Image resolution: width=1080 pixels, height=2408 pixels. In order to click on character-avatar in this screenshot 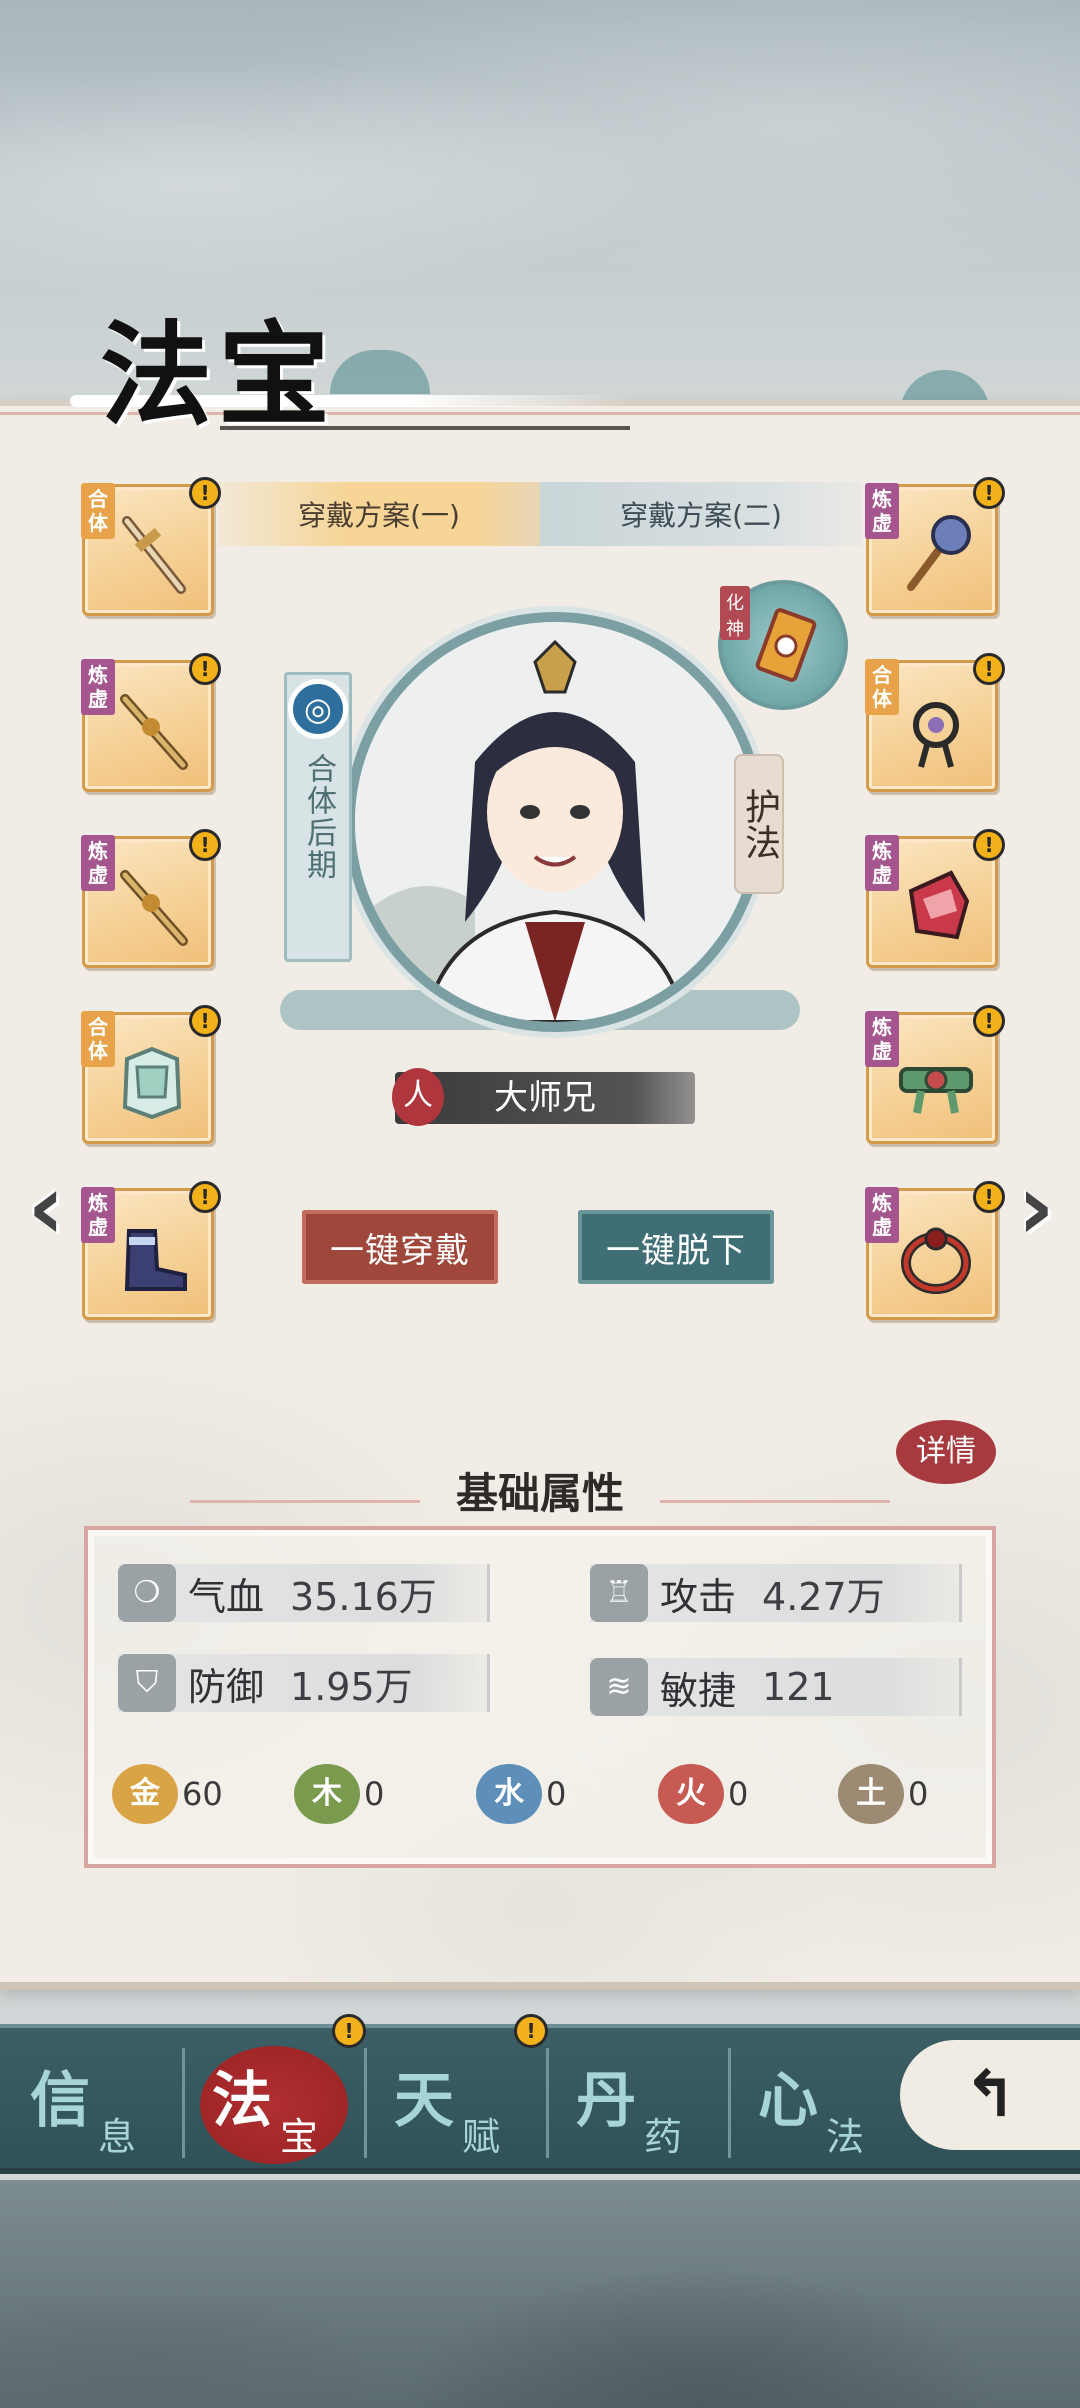, I will do `click(555, 822)`.